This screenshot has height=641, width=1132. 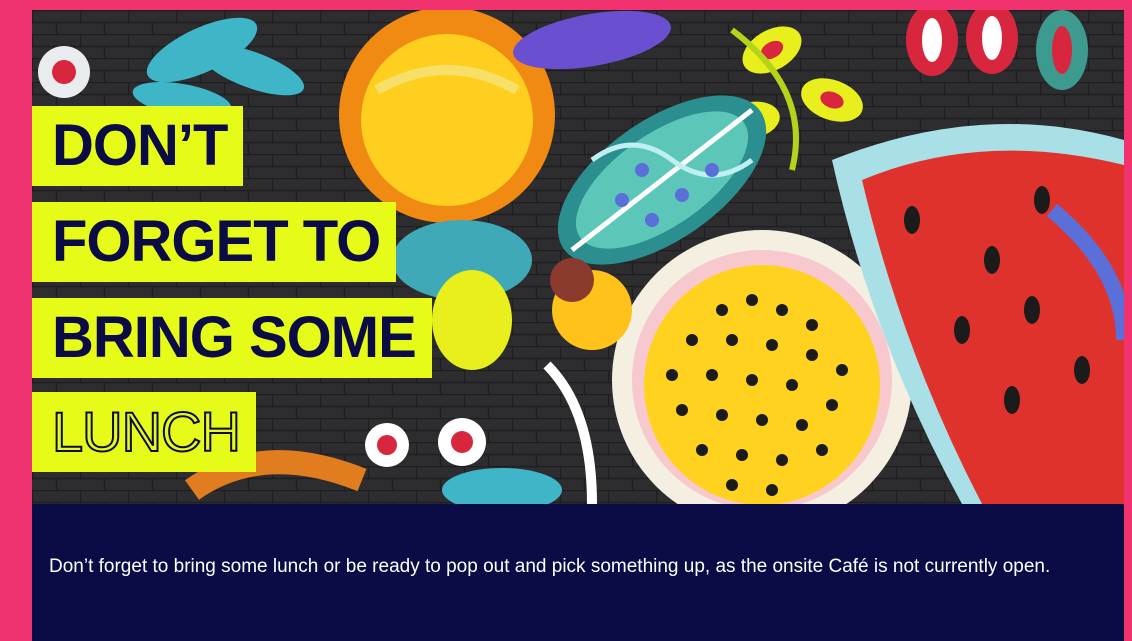 I want to click on headline-line-4: LUNCH, so click(x=144, y=432).